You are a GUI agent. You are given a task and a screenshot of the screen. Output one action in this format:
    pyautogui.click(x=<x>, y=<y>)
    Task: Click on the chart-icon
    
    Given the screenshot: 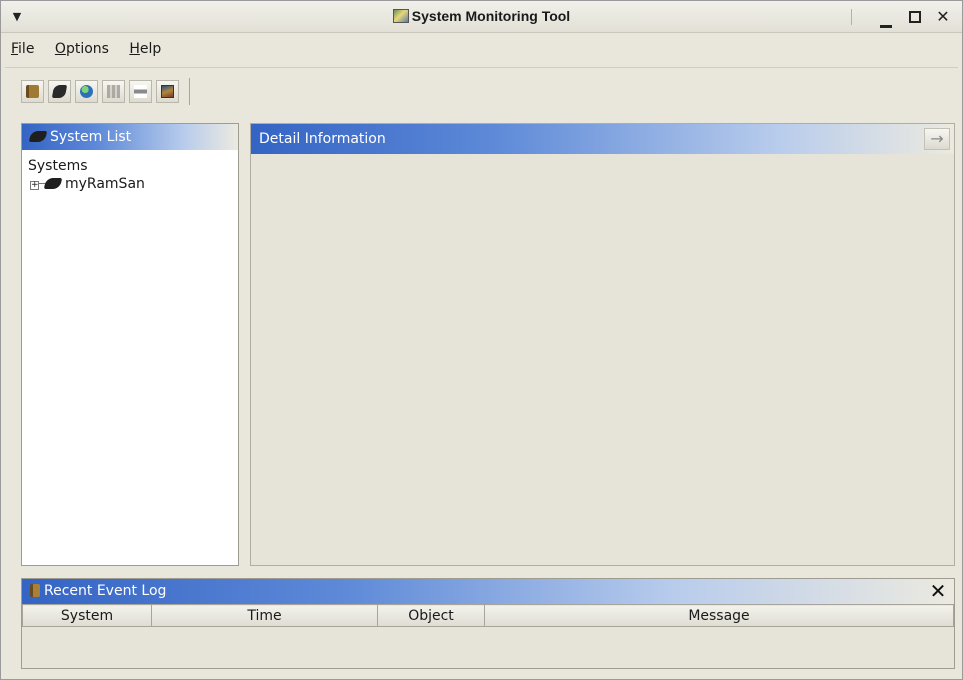 What is the action you would take?
    pyautogui.click(x=167, y=91)
    